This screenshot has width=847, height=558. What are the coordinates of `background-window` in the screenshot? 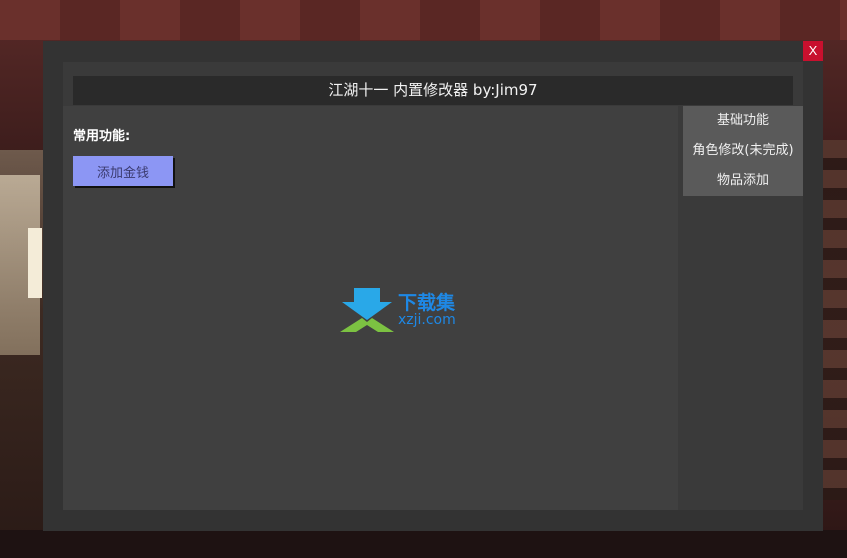 It's located at (35, 263).